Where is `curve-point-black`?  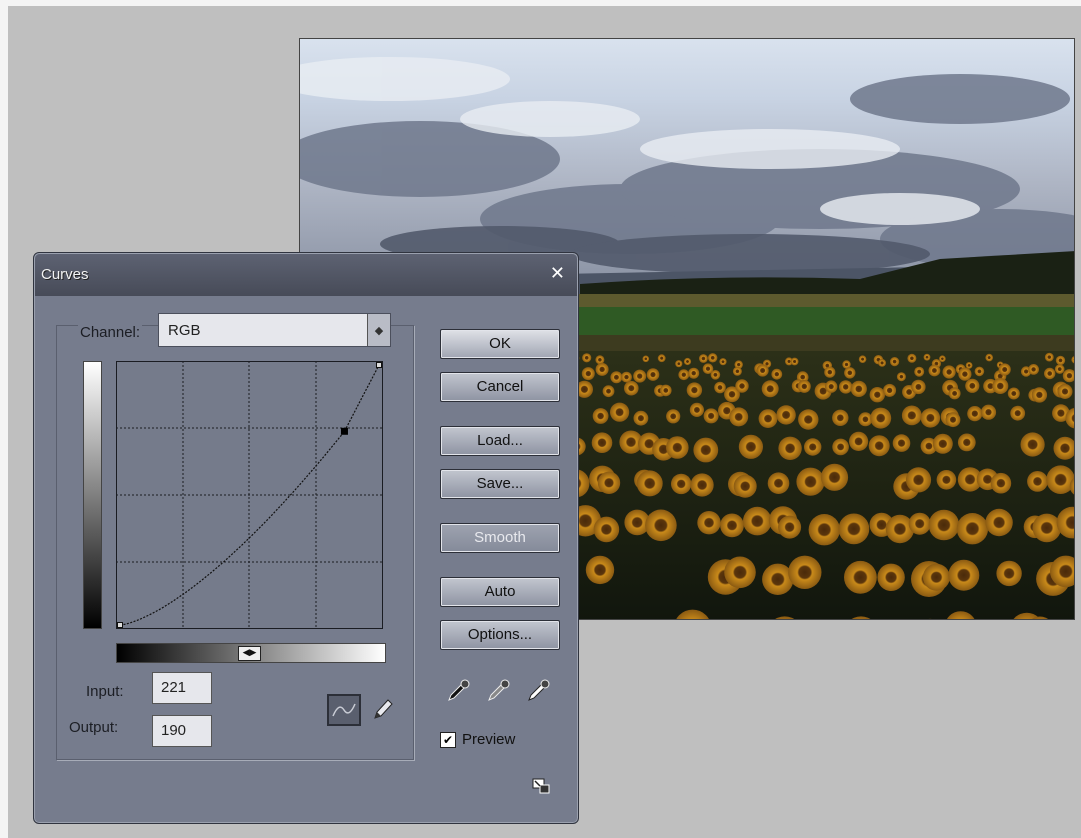 curve-point-black is located at coordinates (120, 625).